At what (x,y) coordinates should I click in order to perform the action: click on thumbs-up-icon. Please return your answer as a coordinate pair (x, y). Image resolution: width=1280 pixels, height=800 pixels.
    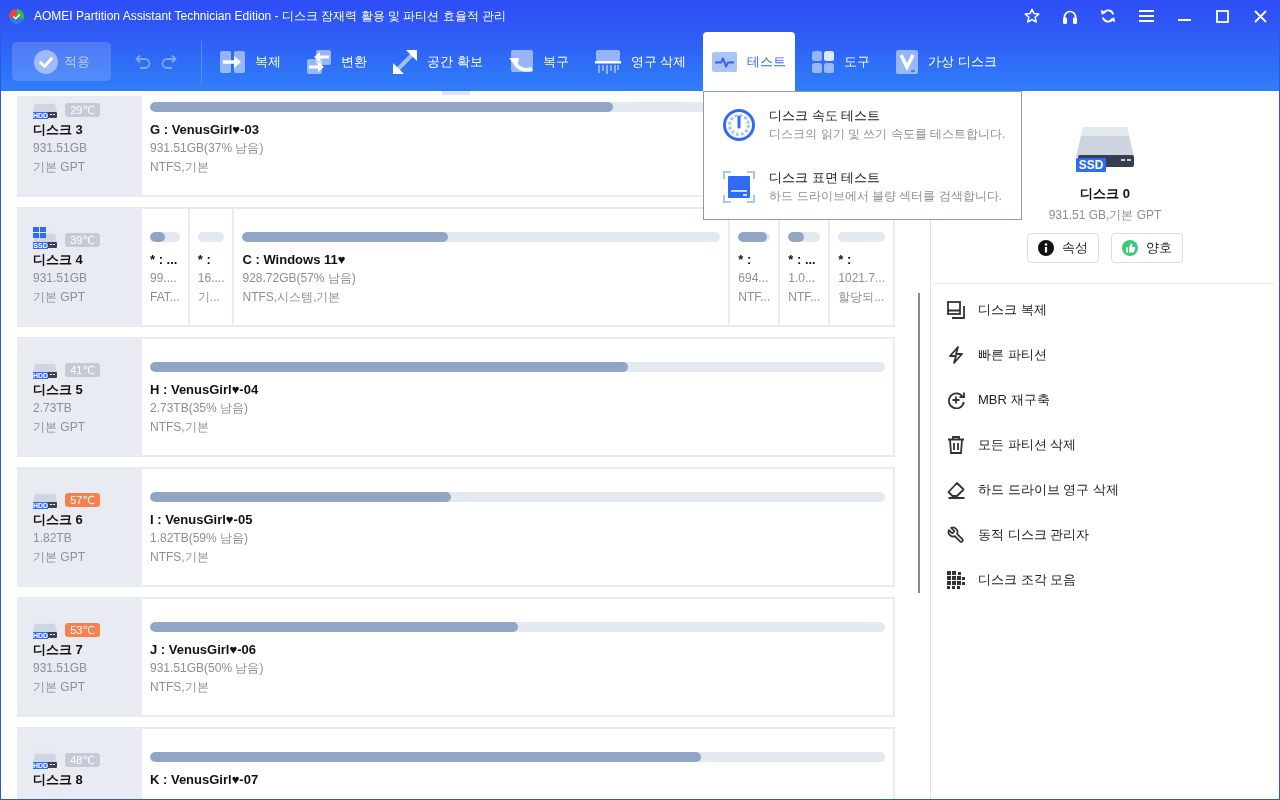
    Looking at the image, I should click on (1130, 248).